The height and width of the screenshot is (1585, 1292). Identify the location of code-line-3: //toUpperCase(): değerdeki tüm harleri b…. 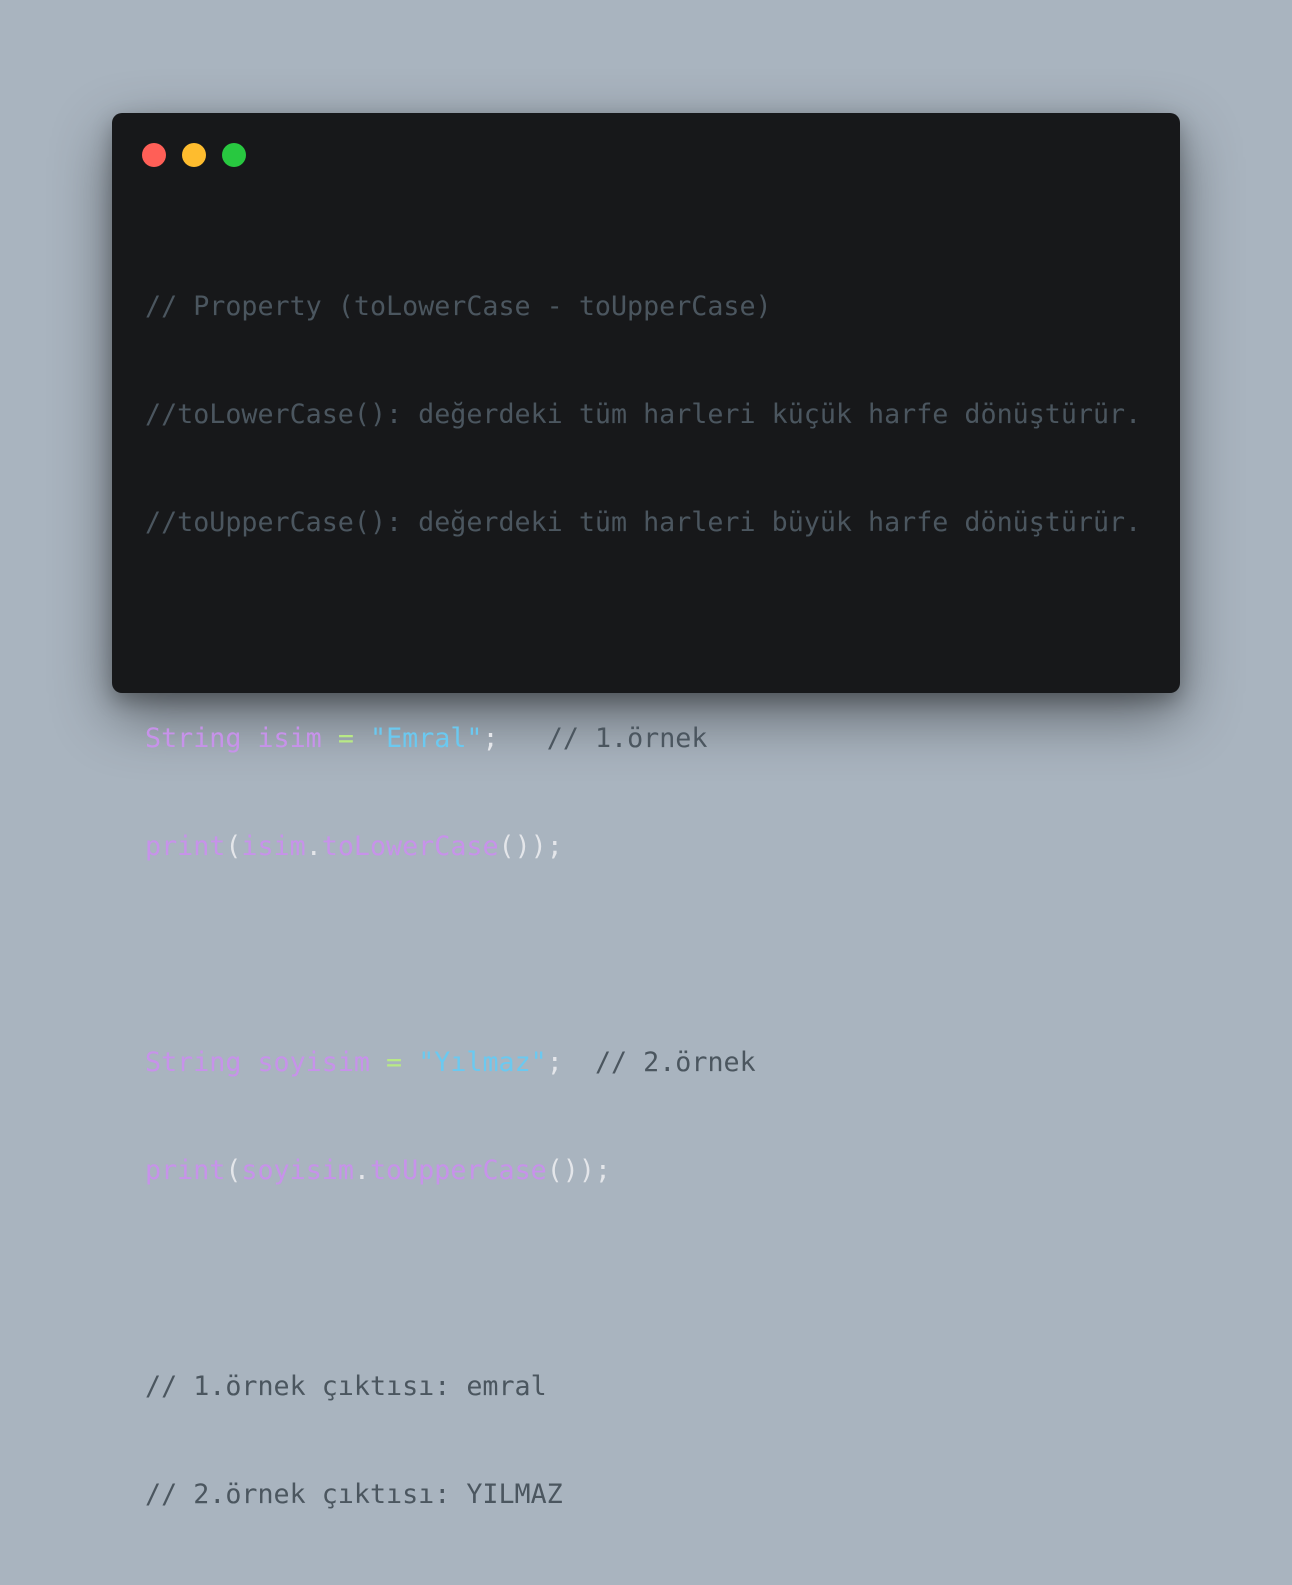
(643, 523).